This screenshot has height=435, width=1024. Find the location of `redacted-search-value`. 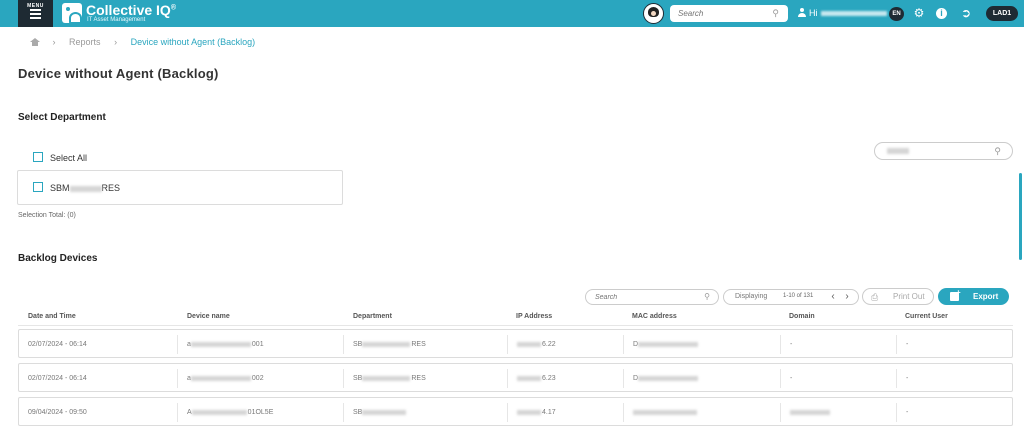

redacted-search-value is located at coordinates (898, 151).